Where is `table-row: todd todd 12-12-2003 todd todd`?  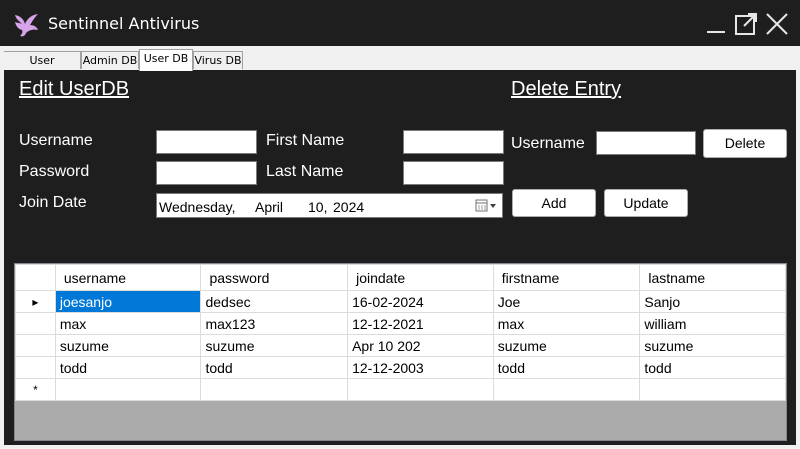 table-row: todd todd 12-12-2003 todd todd is located at coordinates (400, 367).